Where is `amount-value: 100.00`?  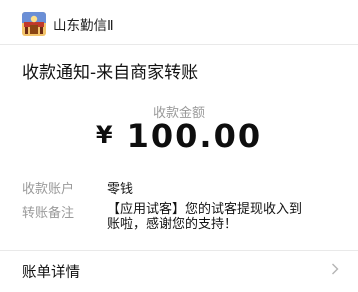
amount-value: 100.00 is located at coordinates (194, 136).